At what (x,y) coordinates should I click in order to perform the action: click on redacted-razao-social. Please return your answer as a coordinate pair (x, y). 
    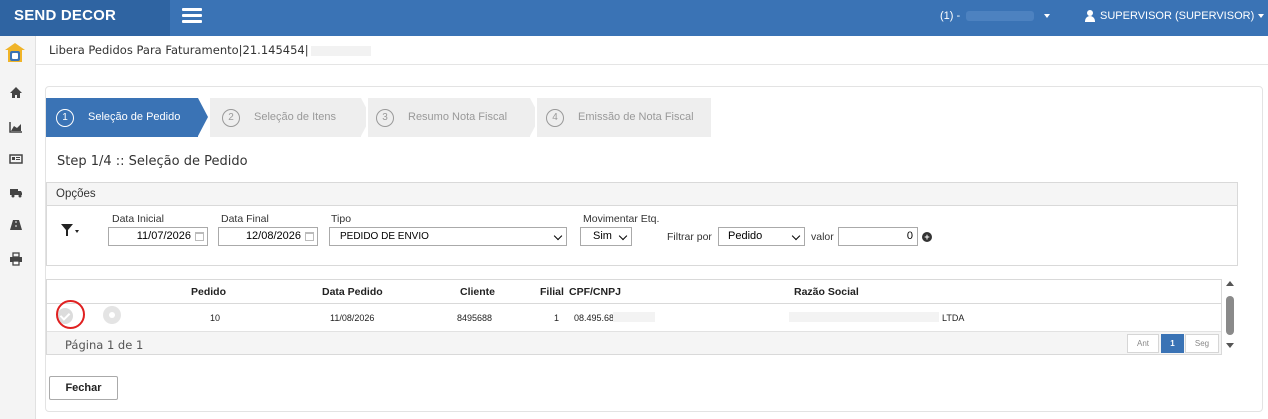
    Looking at the image, I should click on (864, 317).